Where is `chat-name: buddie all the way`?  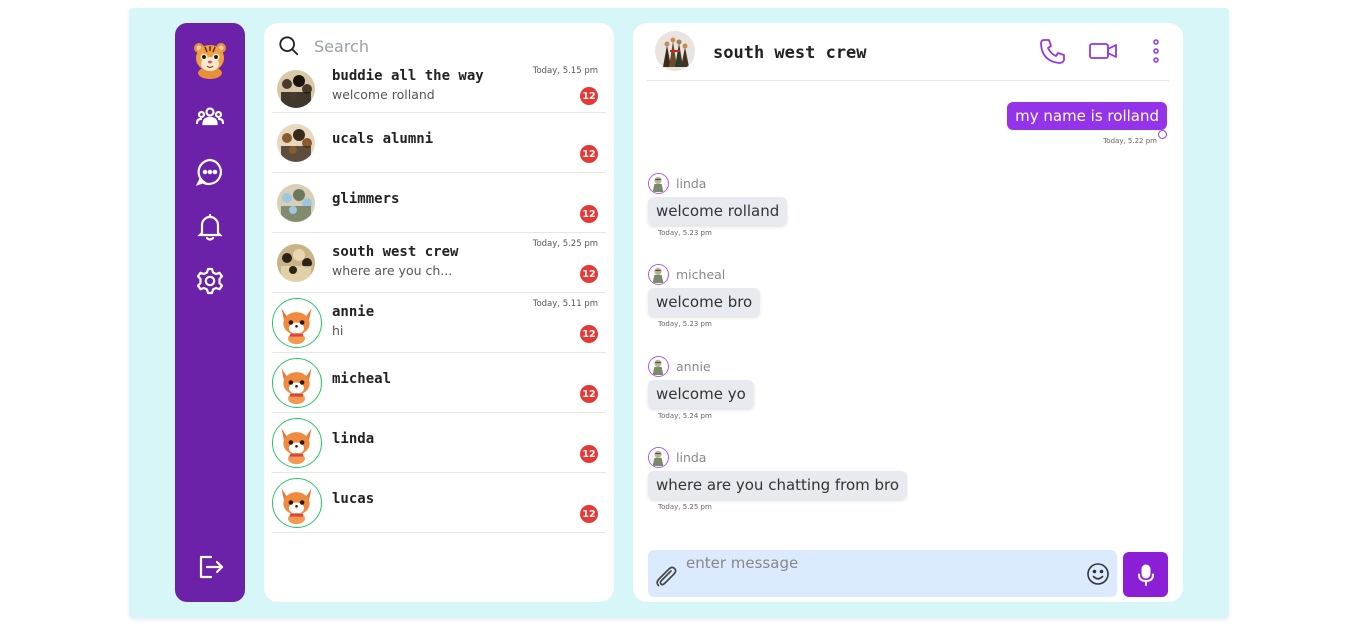 chat-name: buddie all the way is located at coordinates (408, 76).